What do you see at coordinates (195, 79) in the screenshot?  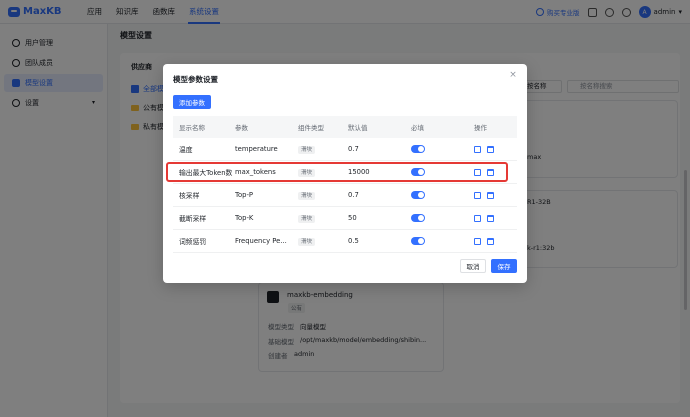 I see `dialog-title: 模型参数设置` at bounding box center [195, 79].